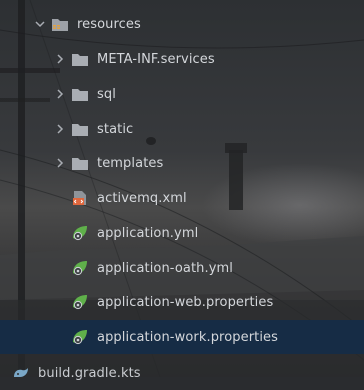 The image size is (364, 390). What do you see at coordinates (109, 24) in the screenshot?
I see `tree-item-label: resources` at bounding box center [109, 24].